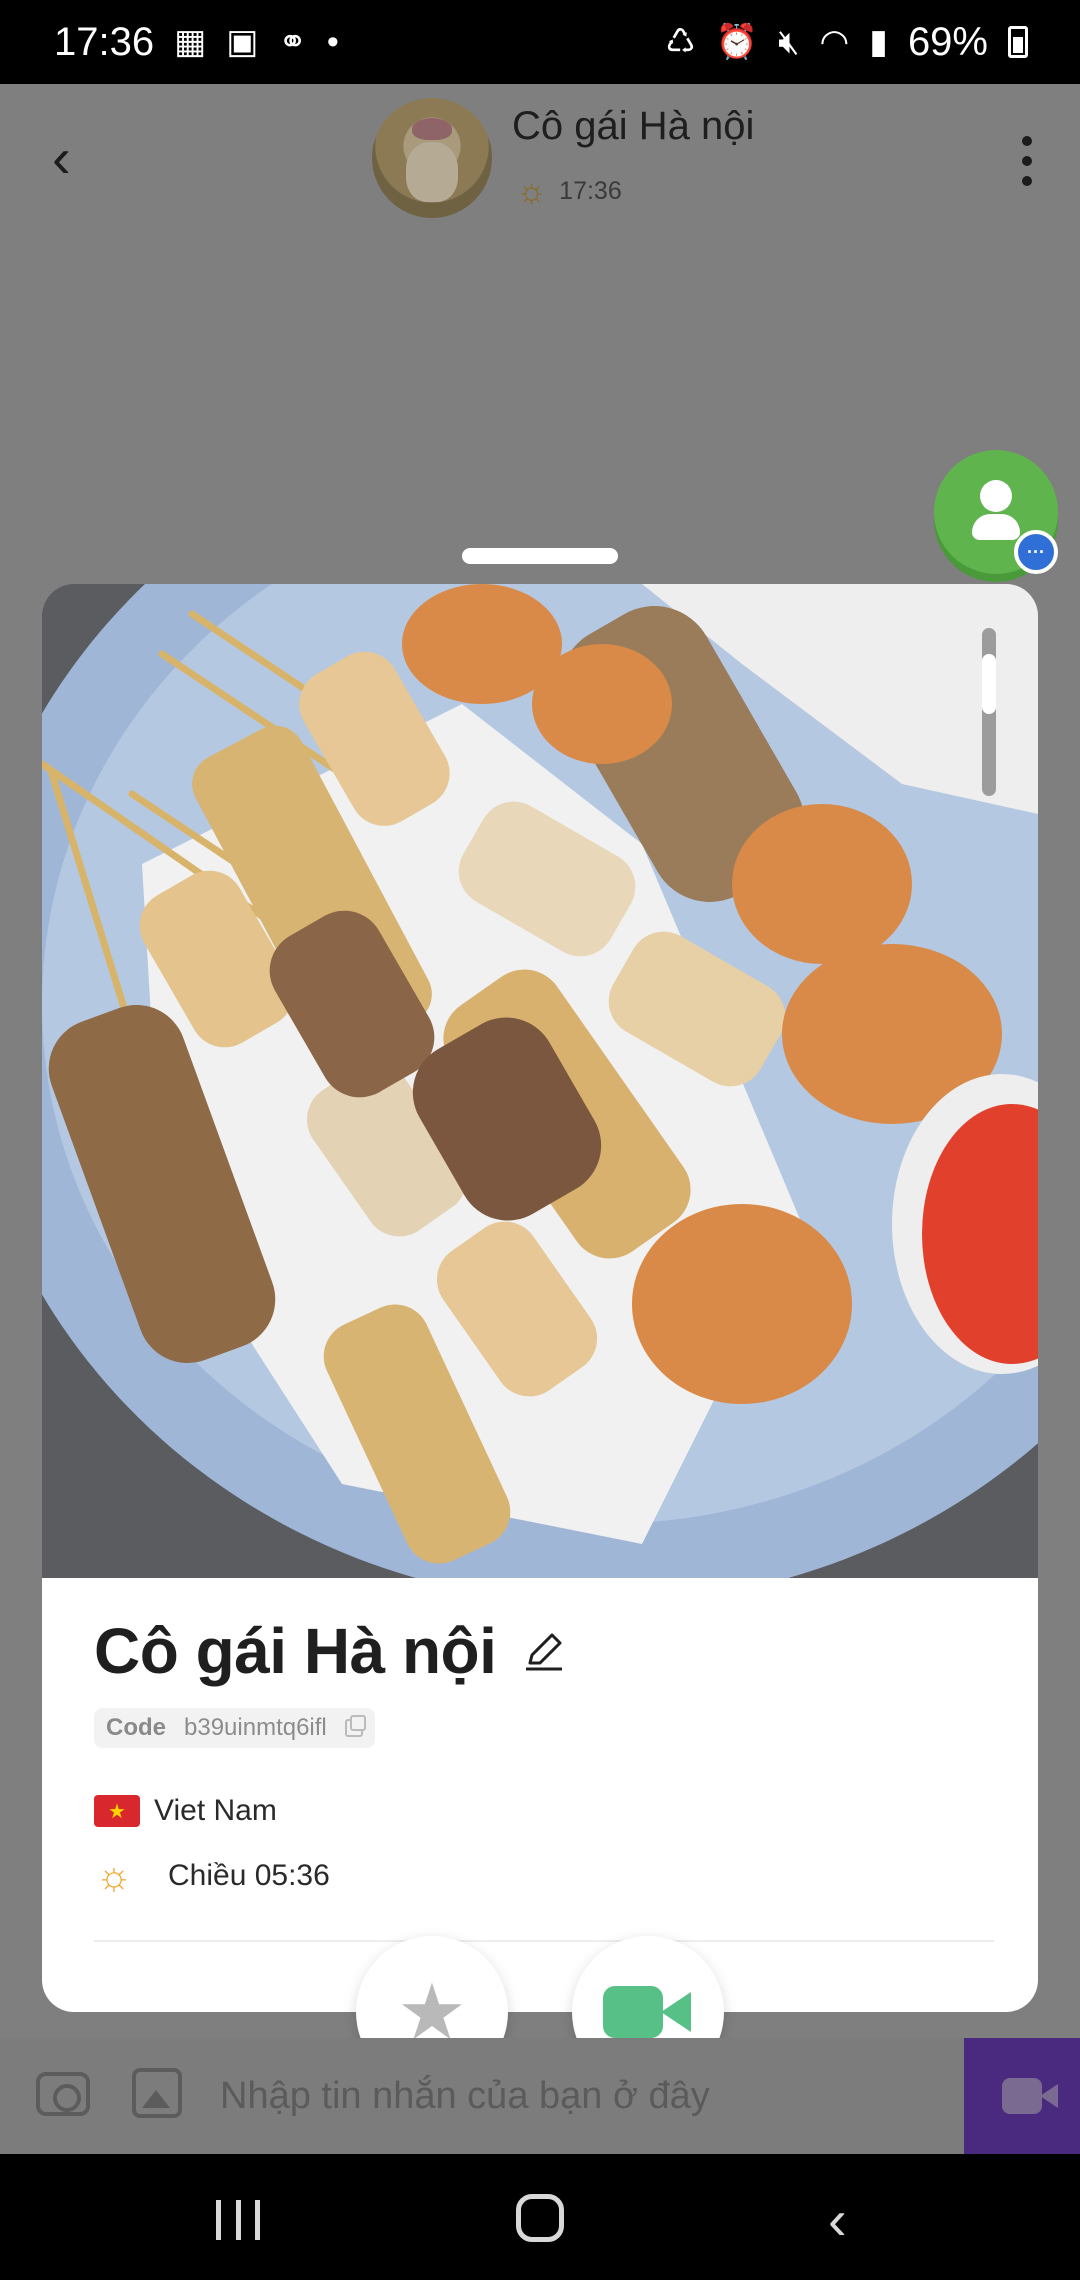 The image size is (1080, 2280). Describe the element at coordinates (540, 556) in the screenshot. I see `sheet-drag-handle` at that location.